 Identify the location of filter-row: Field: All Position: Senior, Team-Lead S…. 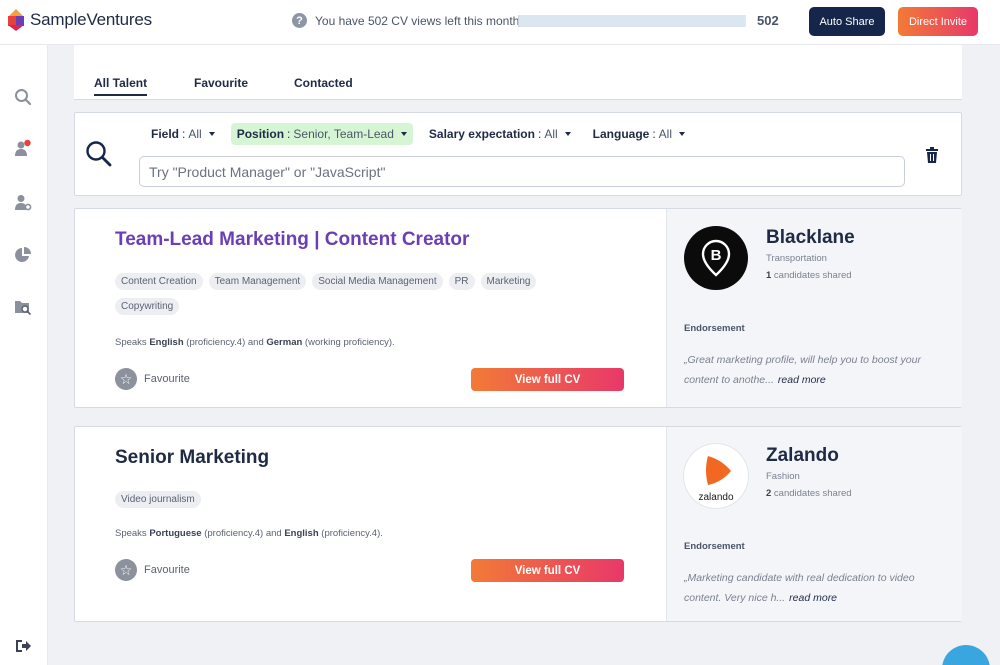
(418, 134).